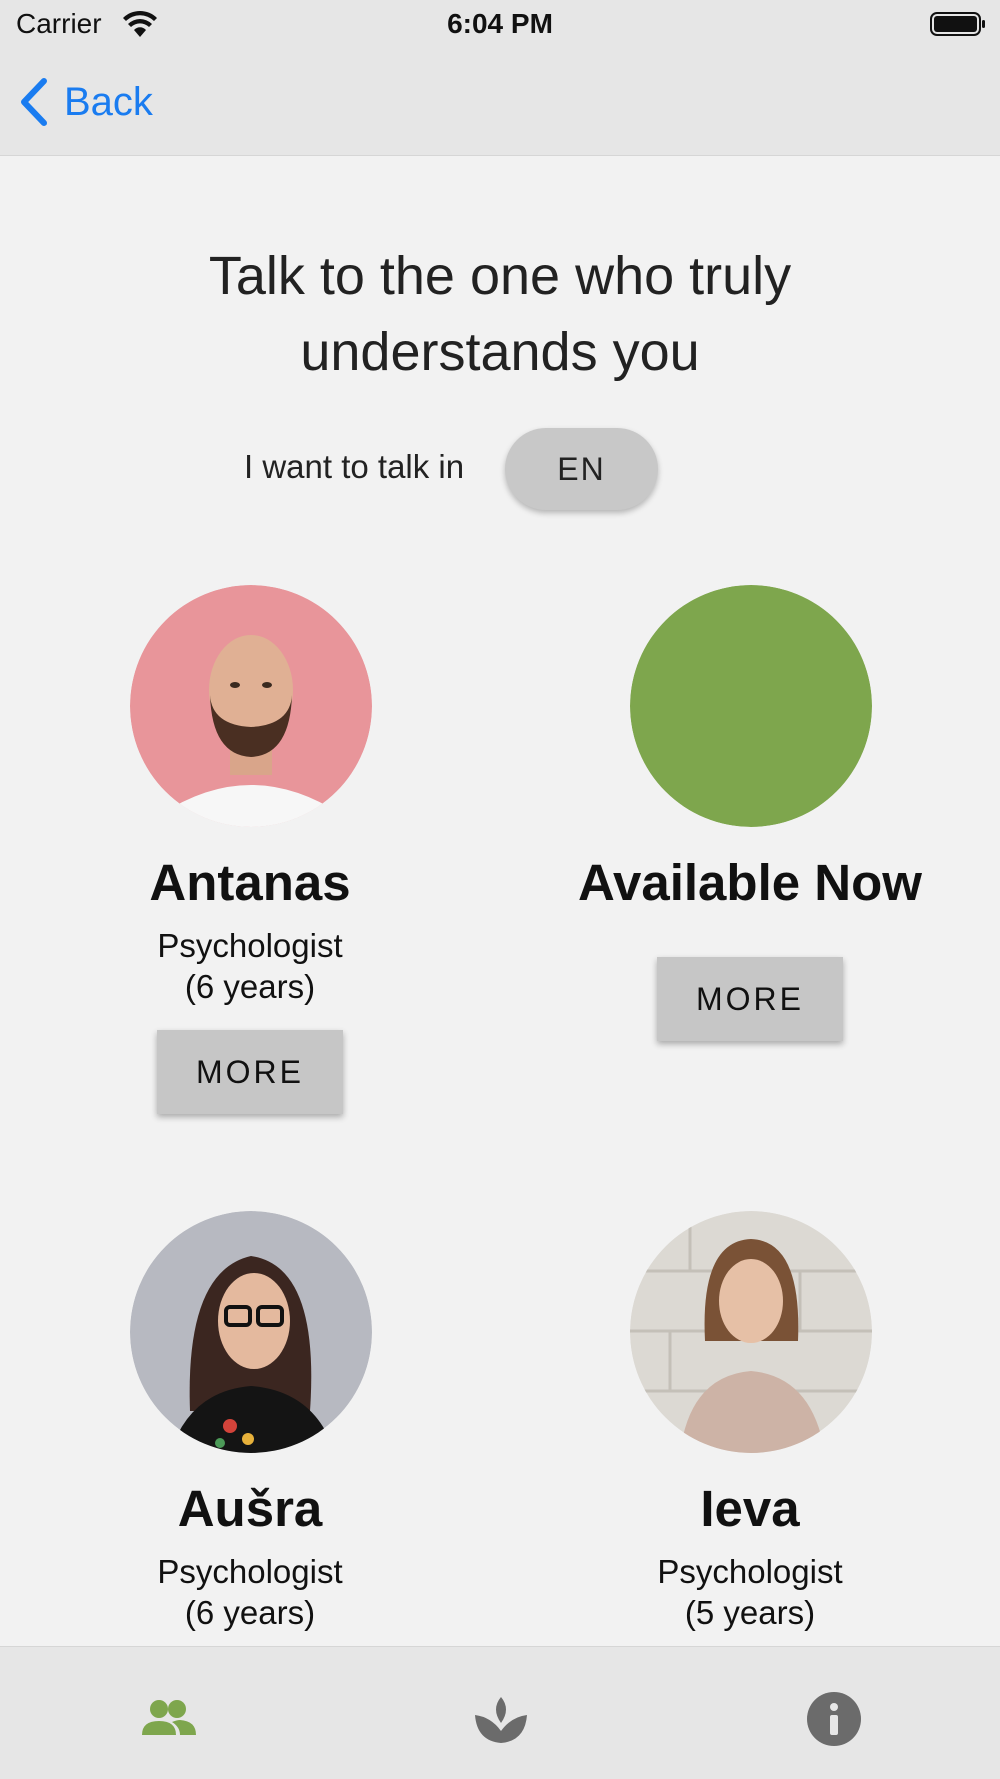 This screenshot has height=1779, width=1000. What do you see at coordinates (250, 882) in the screenshot?
I see `specialist-name: Antanas` at bounding box center [250, 882].